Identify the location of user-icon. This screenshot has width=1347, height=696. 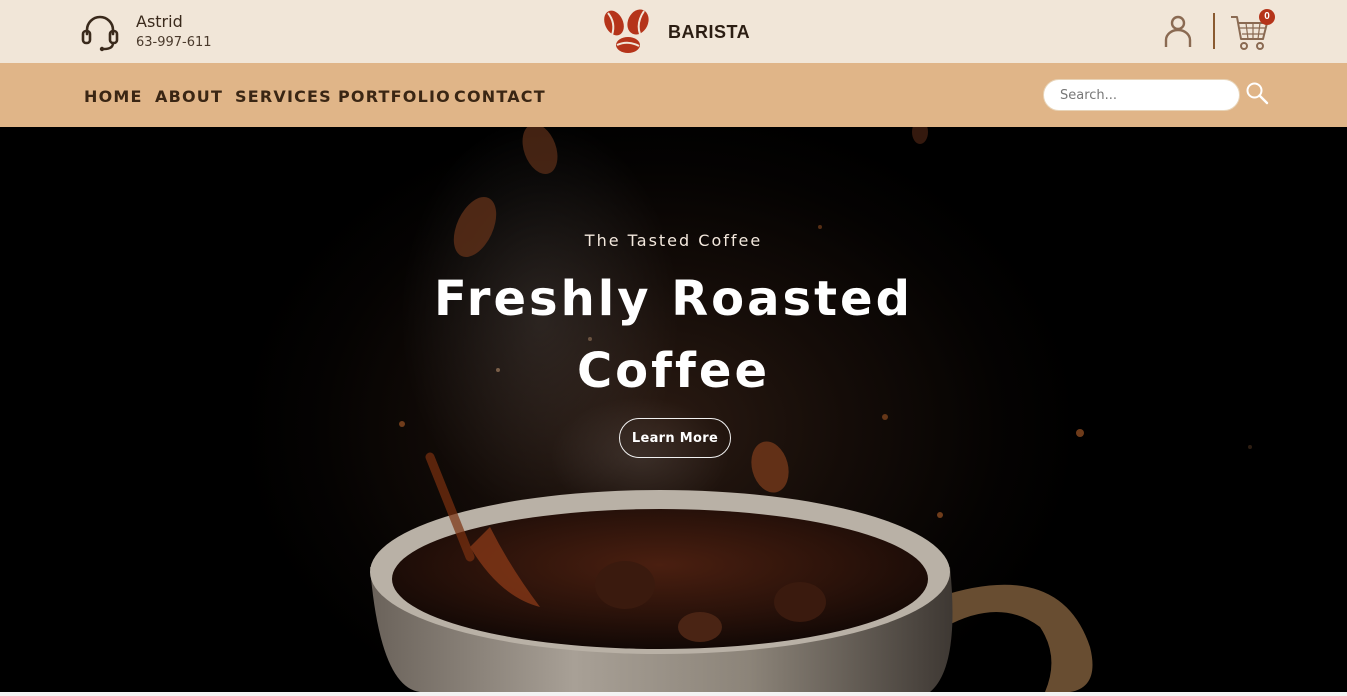
(1178, 31).